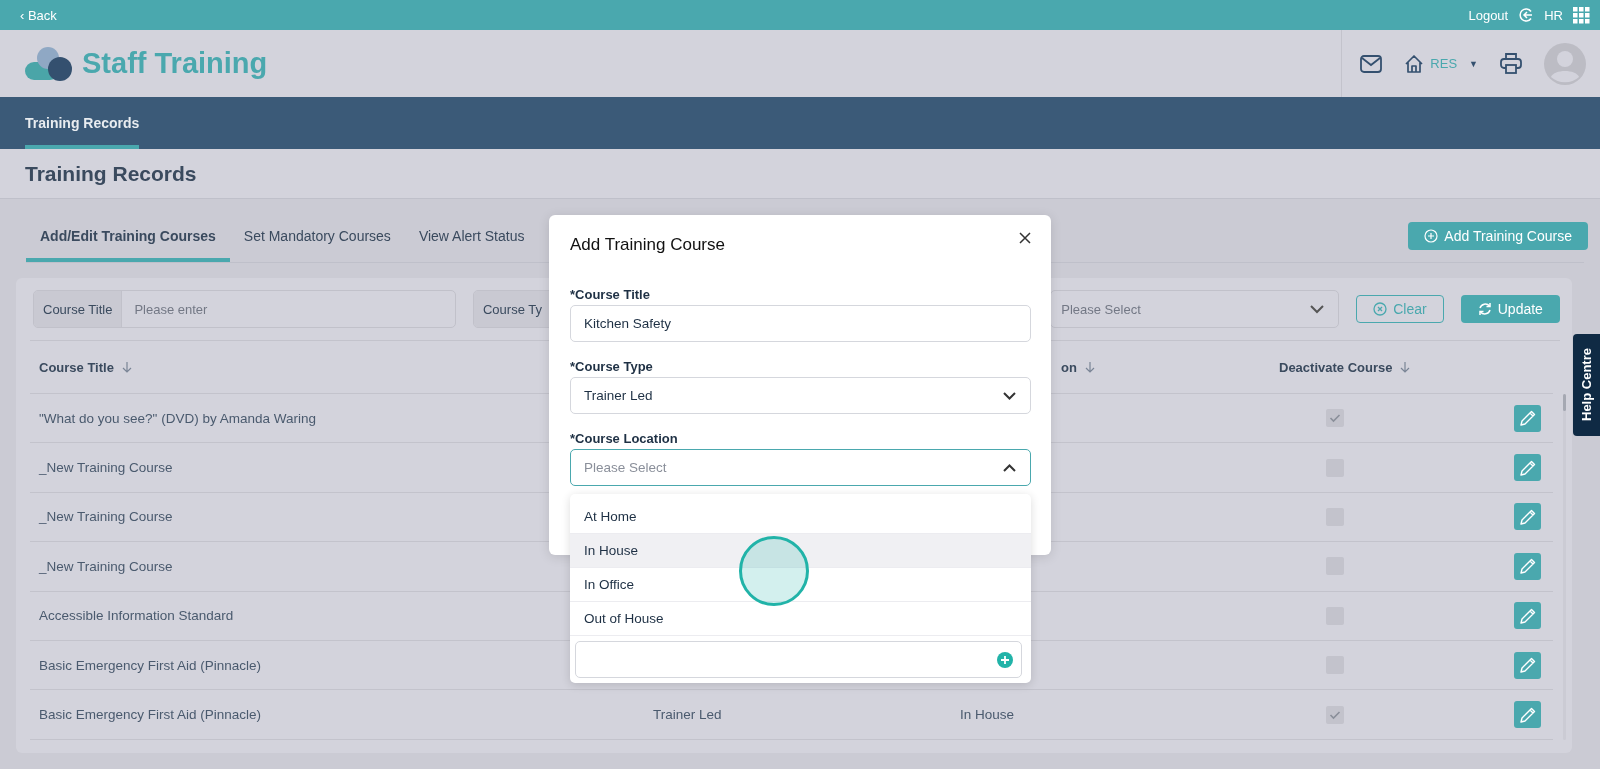  What do you see at coordinates (1553, 15) in the screenshot?
I see `user-initials: HR` at bounding box center [1553, 15].